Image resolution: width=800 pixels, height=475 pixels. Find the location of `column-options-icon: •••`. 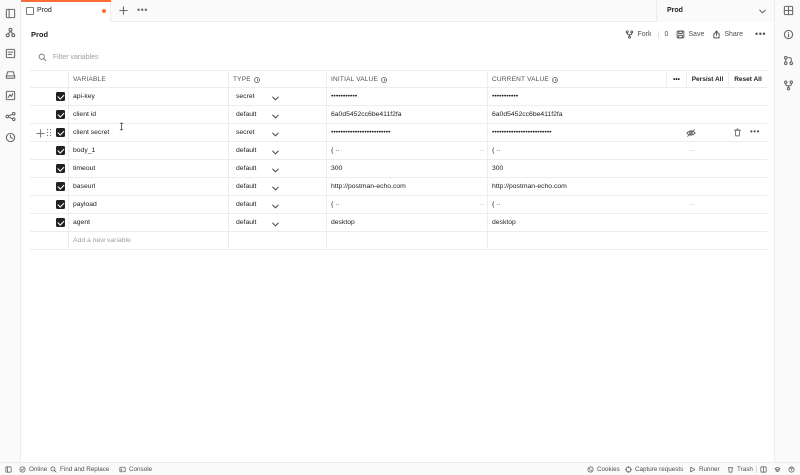

column-options-icon: ••• is located at coordinates (676, 79).